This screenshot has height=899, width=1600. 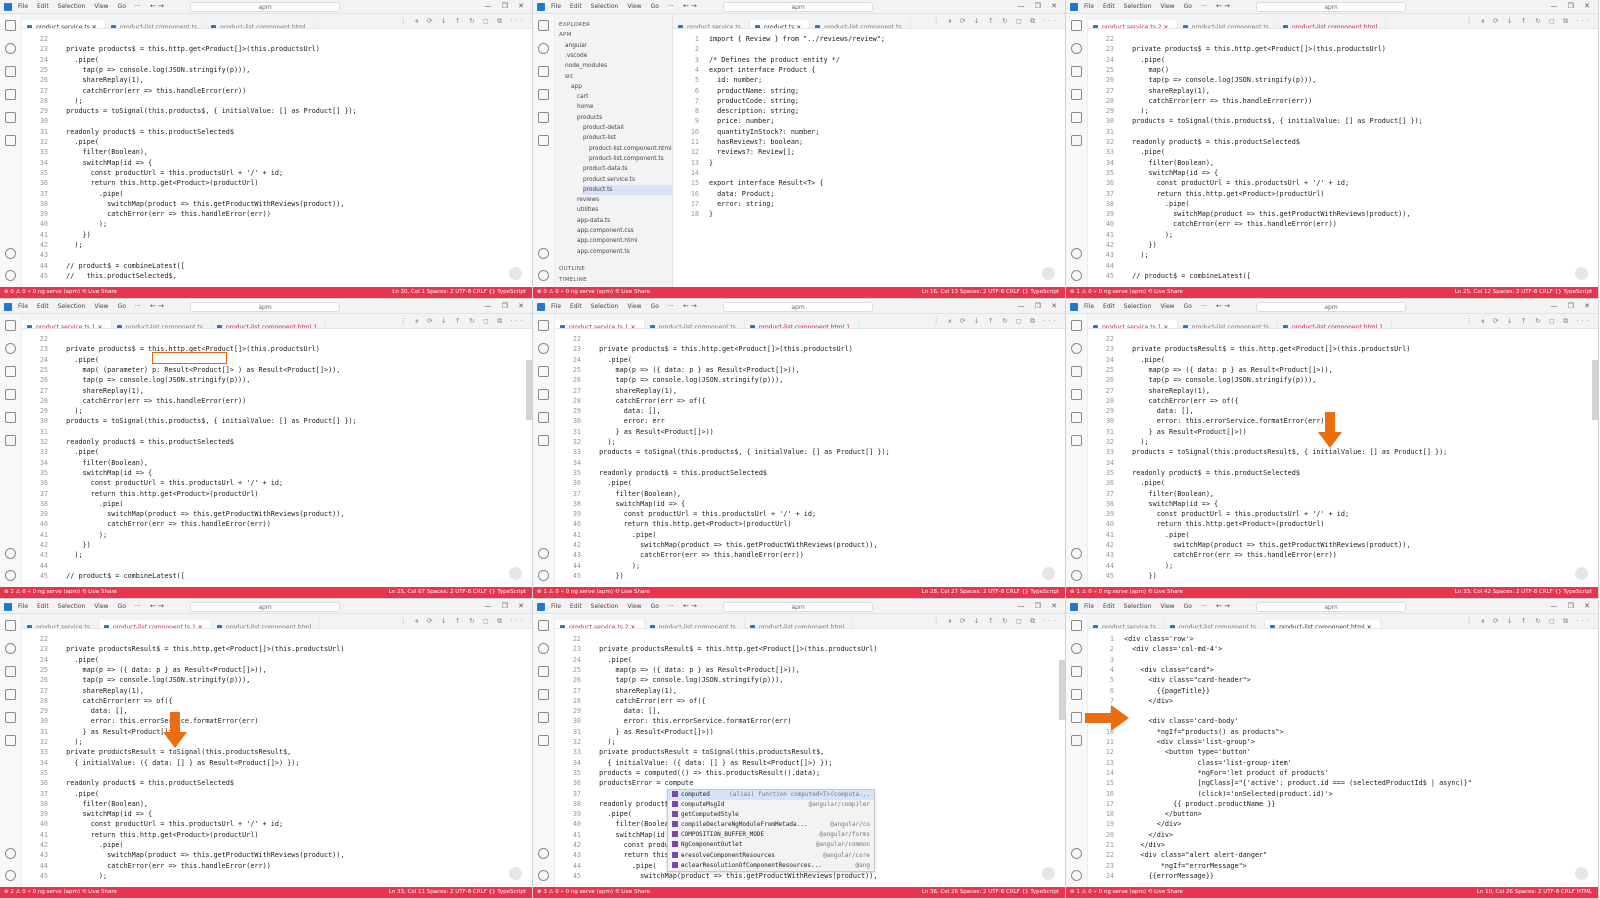 What do you see at coordinates (67, 324) in the screenshot?
I see `editor-tab: product.service.ts 1 ✕` at bounding box center [67, 324].